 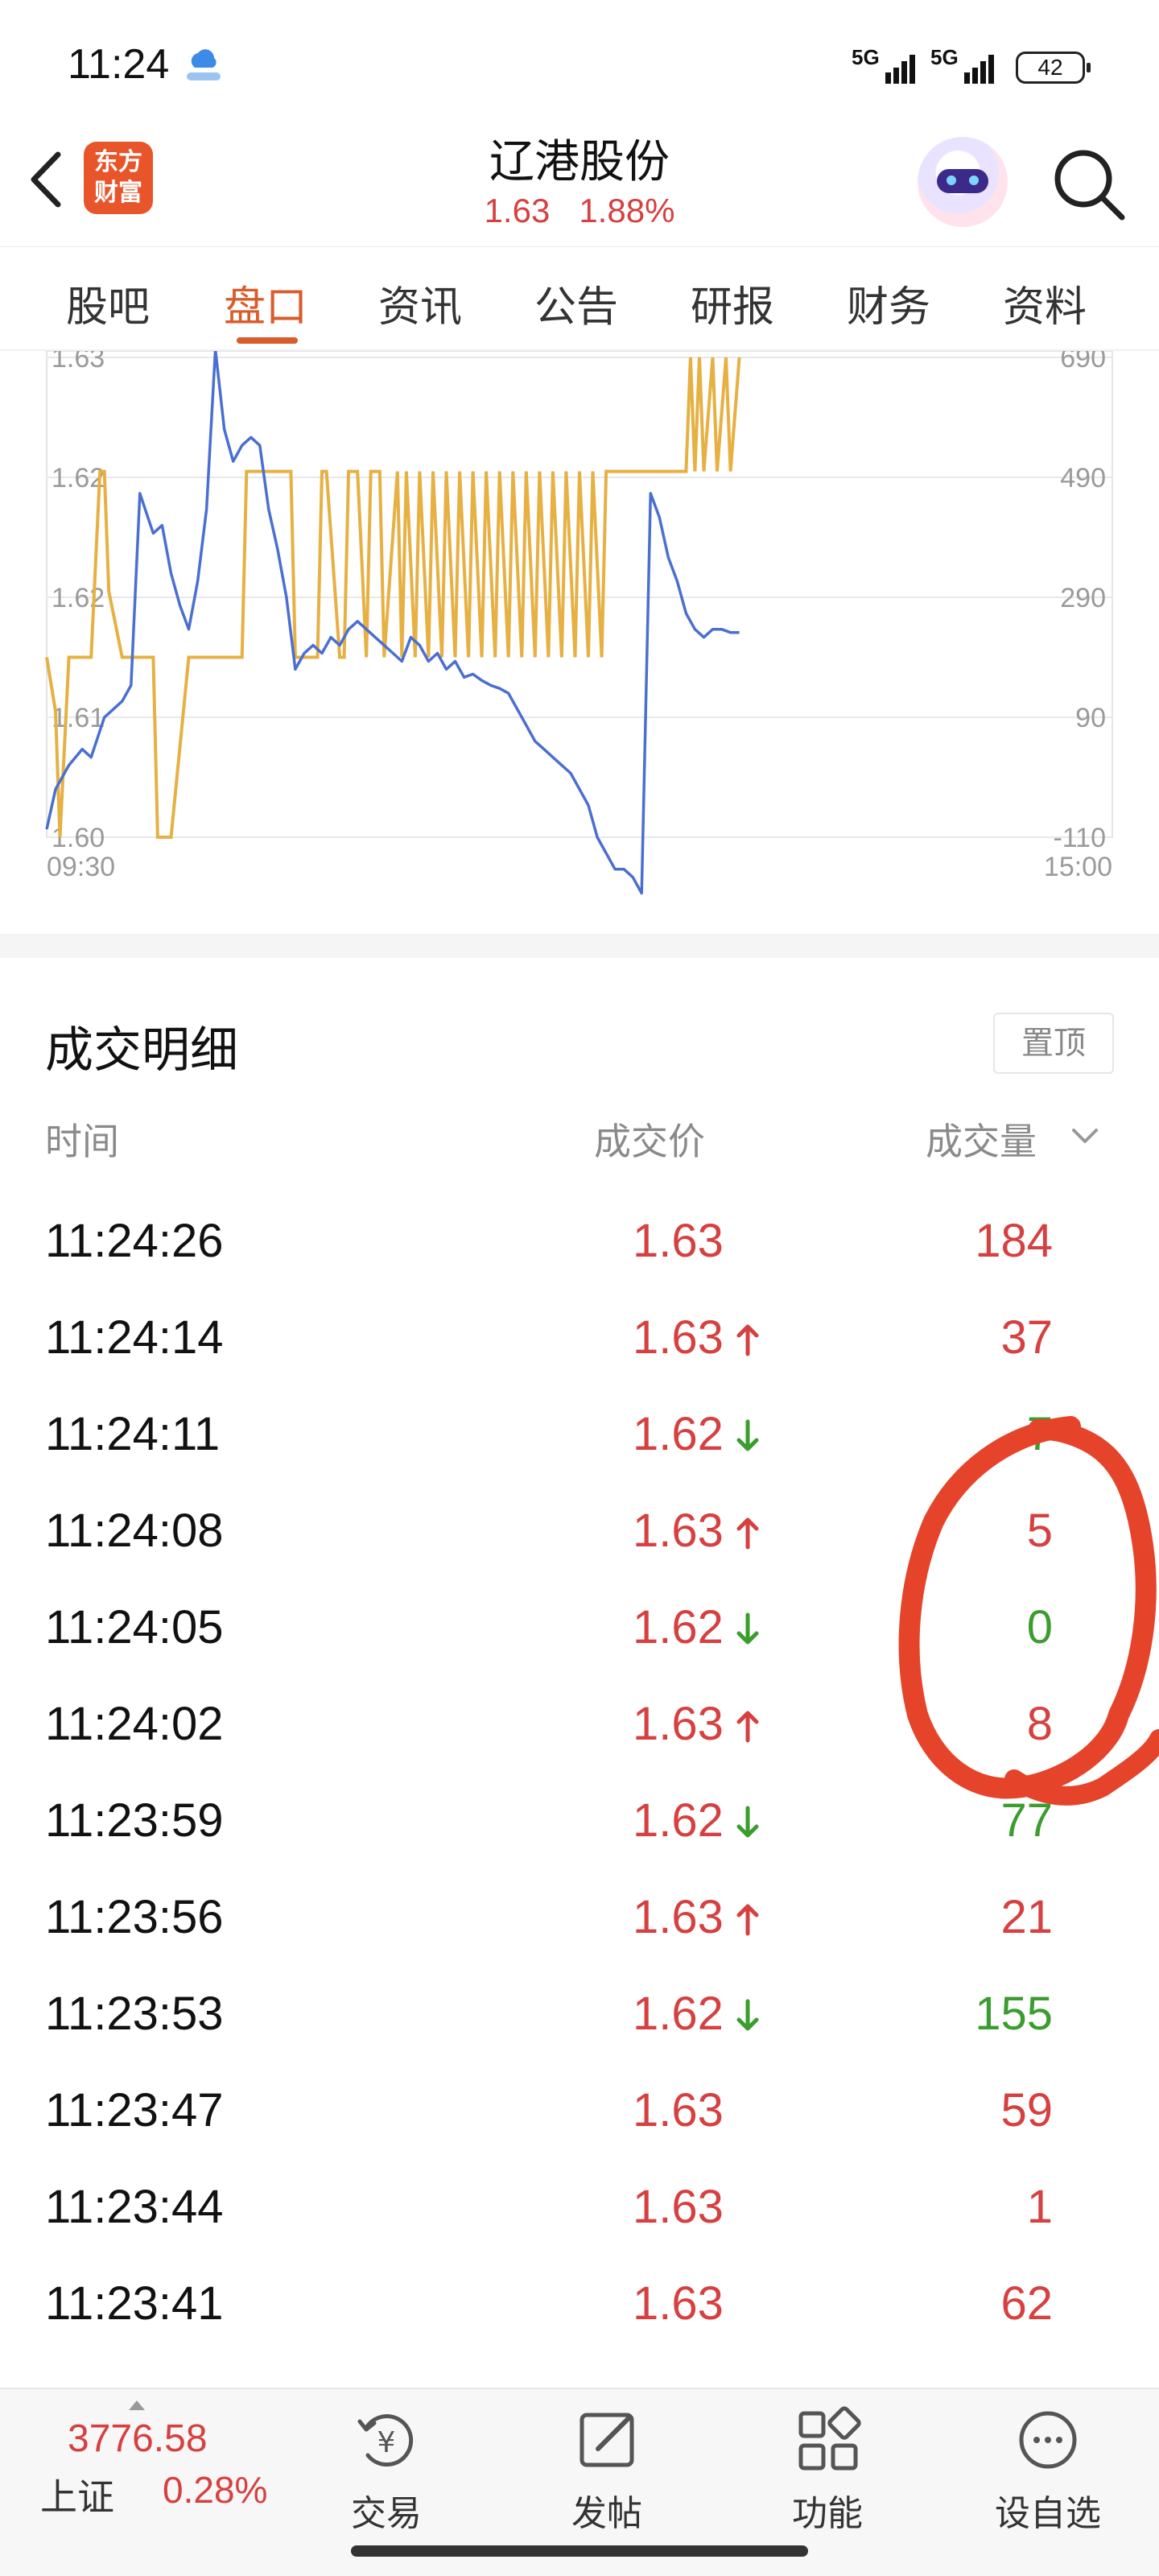 I want to click on left-axis-tick: 1.62, so click(x=78, y=478).